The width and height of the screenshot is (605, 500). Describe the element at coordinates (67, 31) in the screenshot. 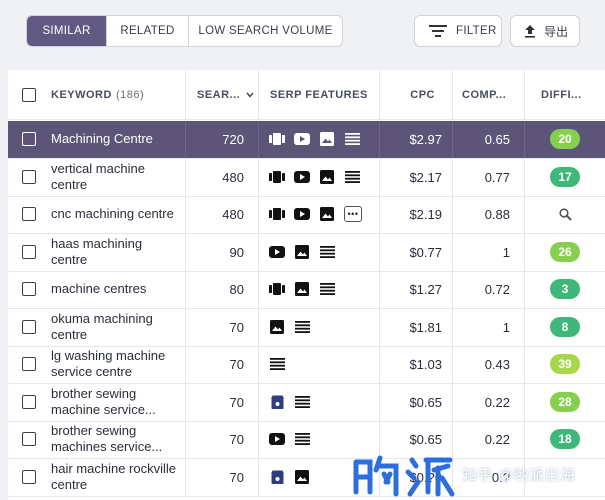

I see `tab-similar: SIMILAR` at that location.